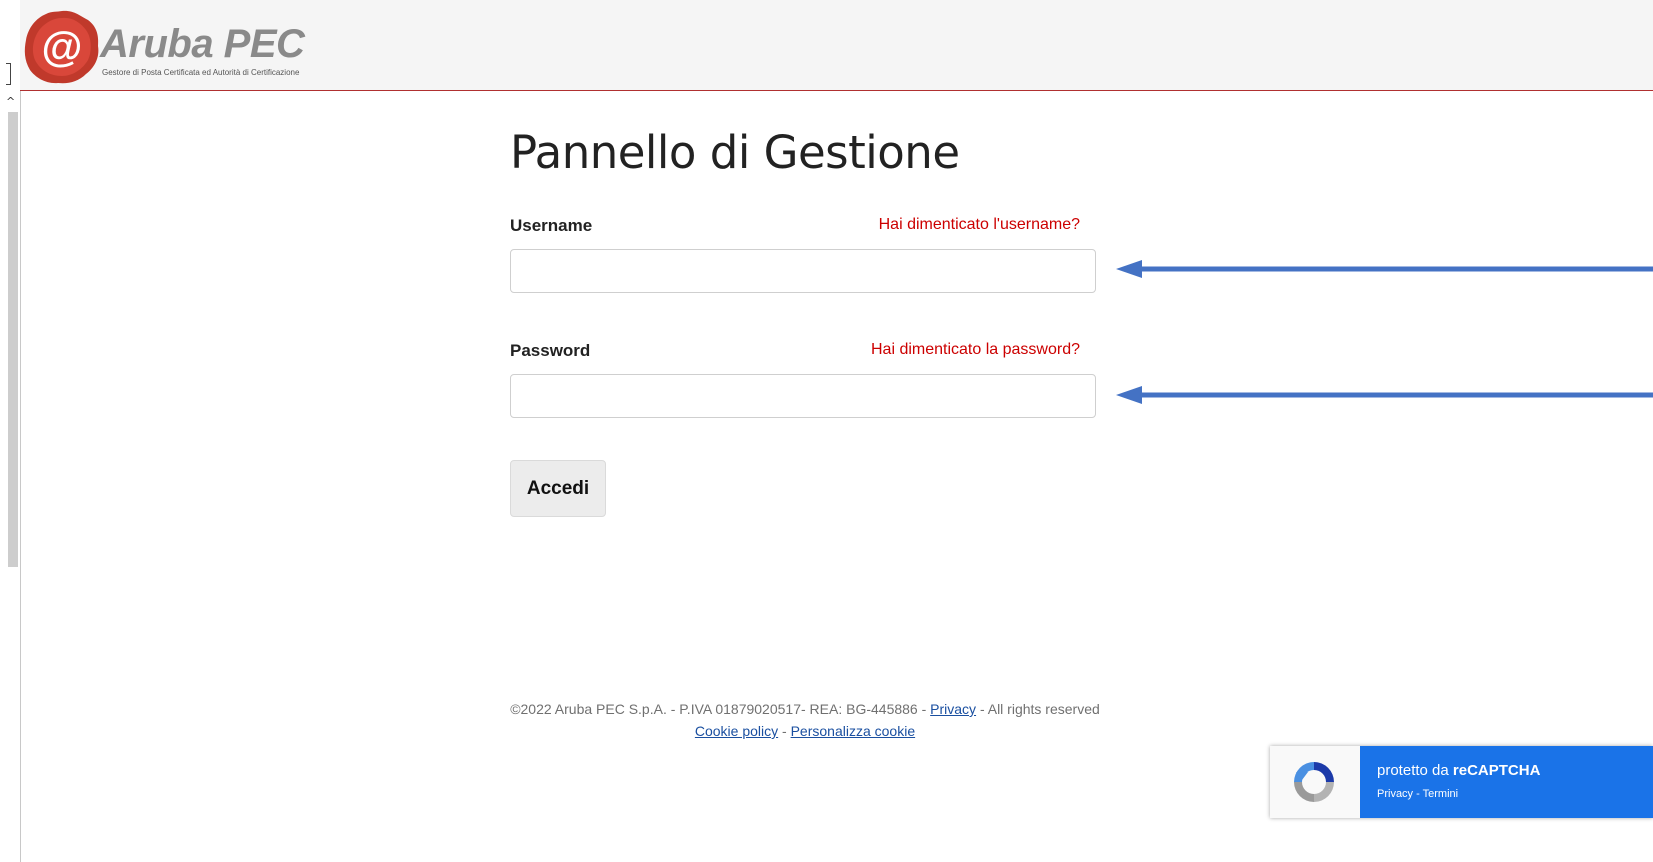  What do you see at coordinates (736, 731) in the screenshot?
I see `cookie-policy-link: Cookie policy` at bounding box center [736, 731].